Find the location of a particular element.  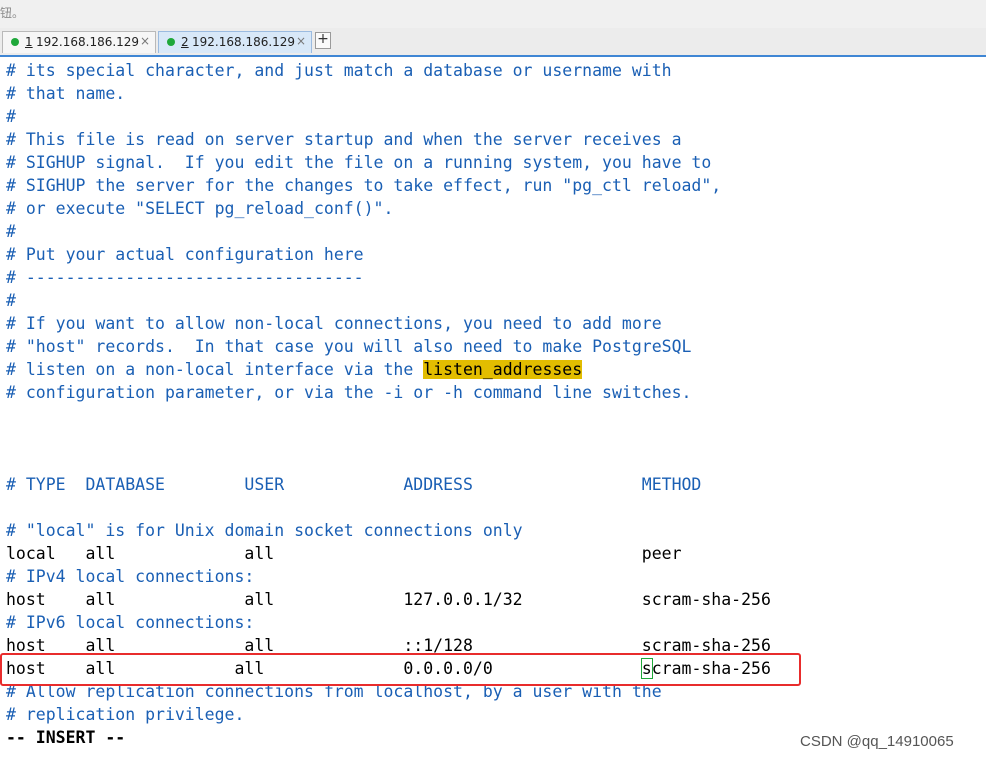

tab-number: 1 is located at coordinates (29, 42).